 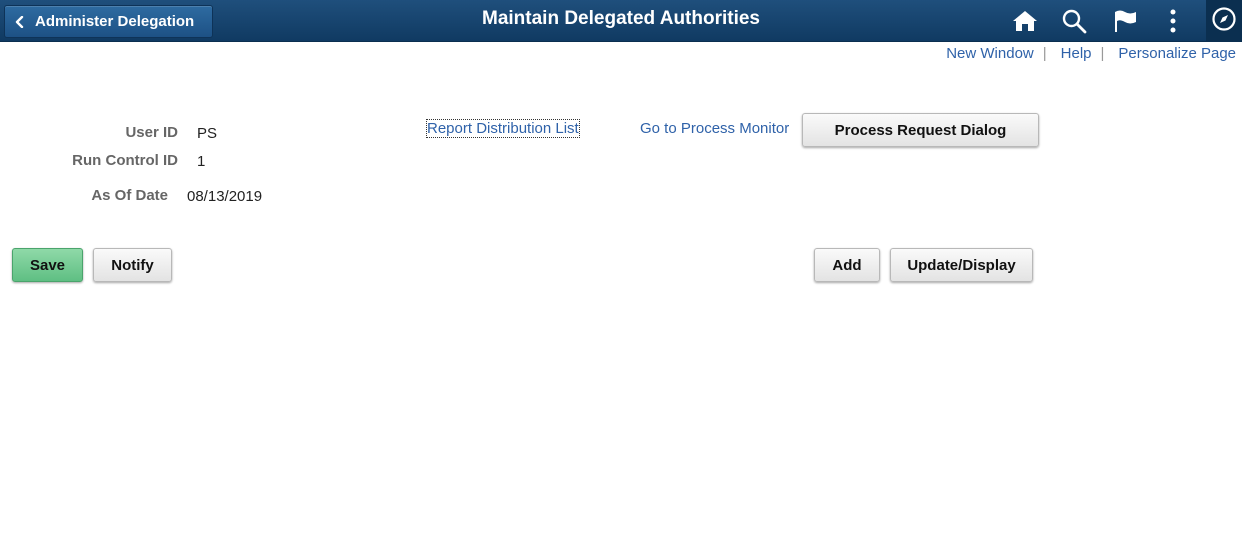 What do you see at coordinates (1177, 53) in the screenshot?
I see `personalize-page-link: Personalize Page` at bounding box center [1177, 53].